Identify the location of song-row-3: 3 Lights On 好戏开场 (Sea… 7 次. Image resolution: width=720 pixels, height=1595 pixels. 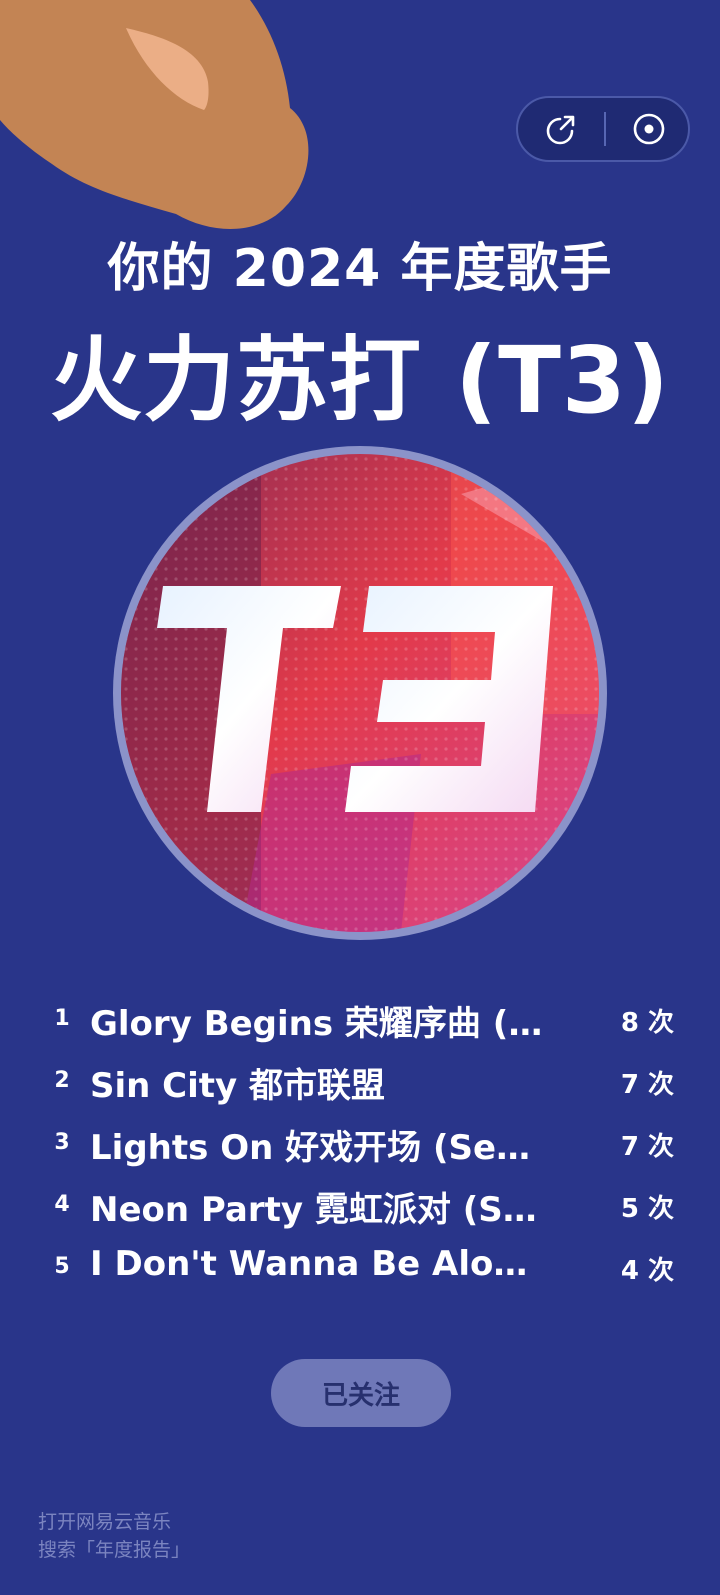
(360, 1147).